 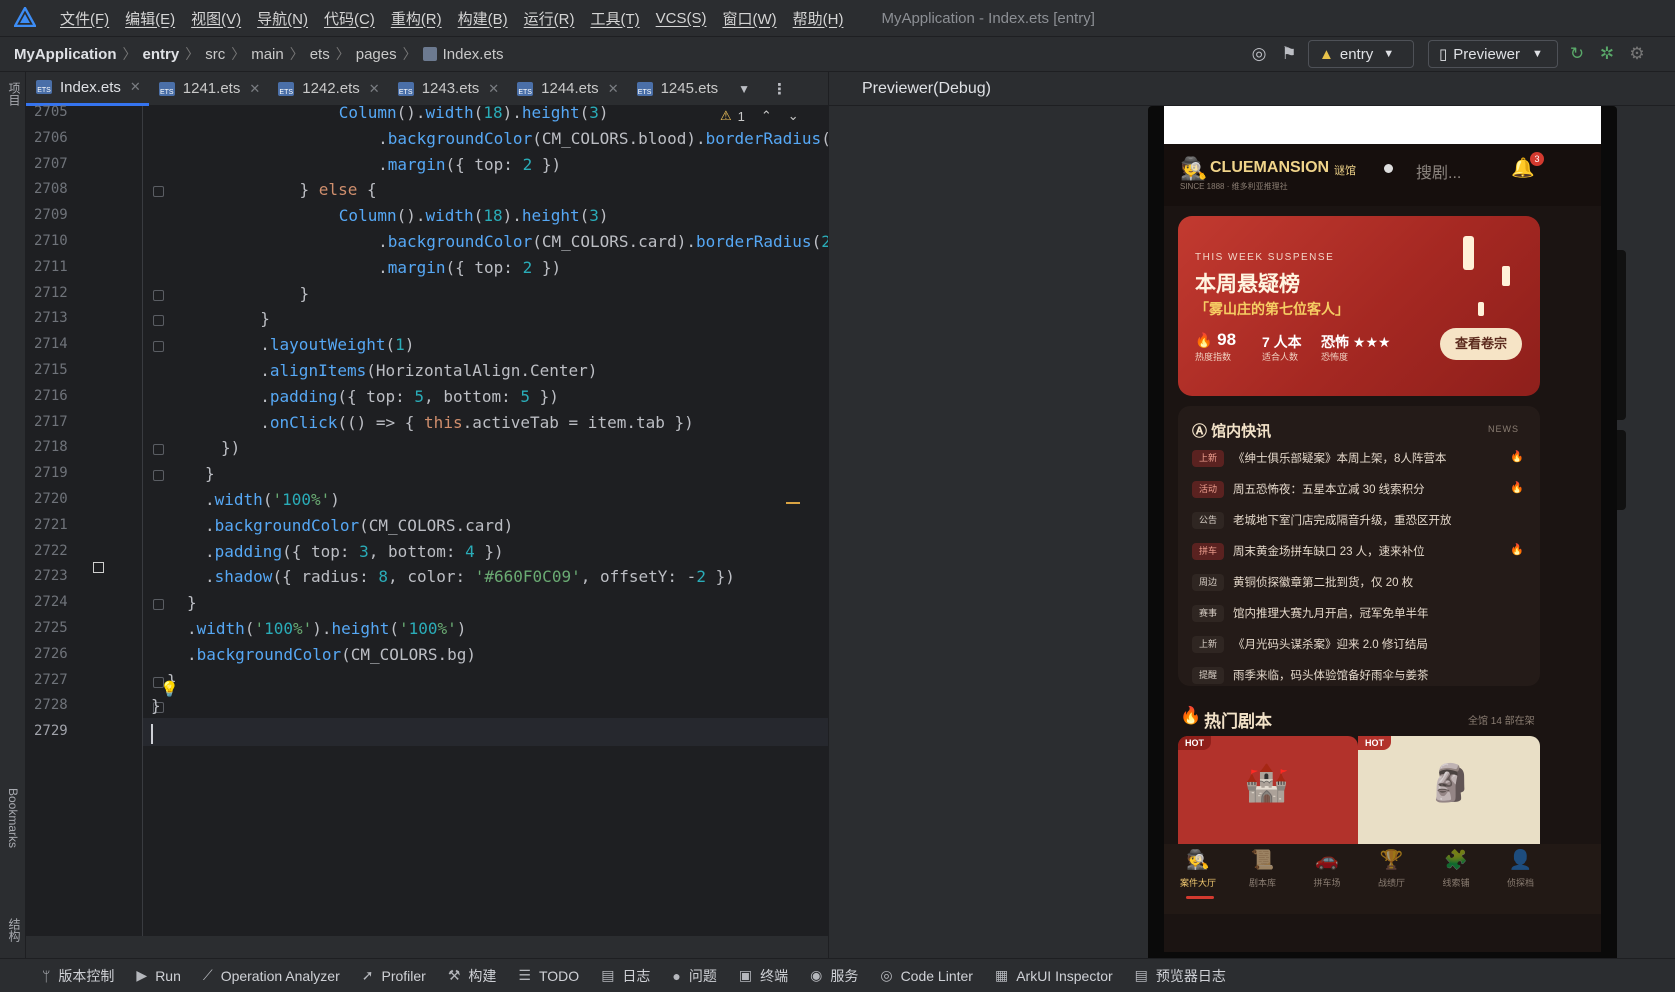 What do you see at coordinates (142, 975) in the screenshot?
I see `play-icon: ▶` at bounding box center [142, 975].